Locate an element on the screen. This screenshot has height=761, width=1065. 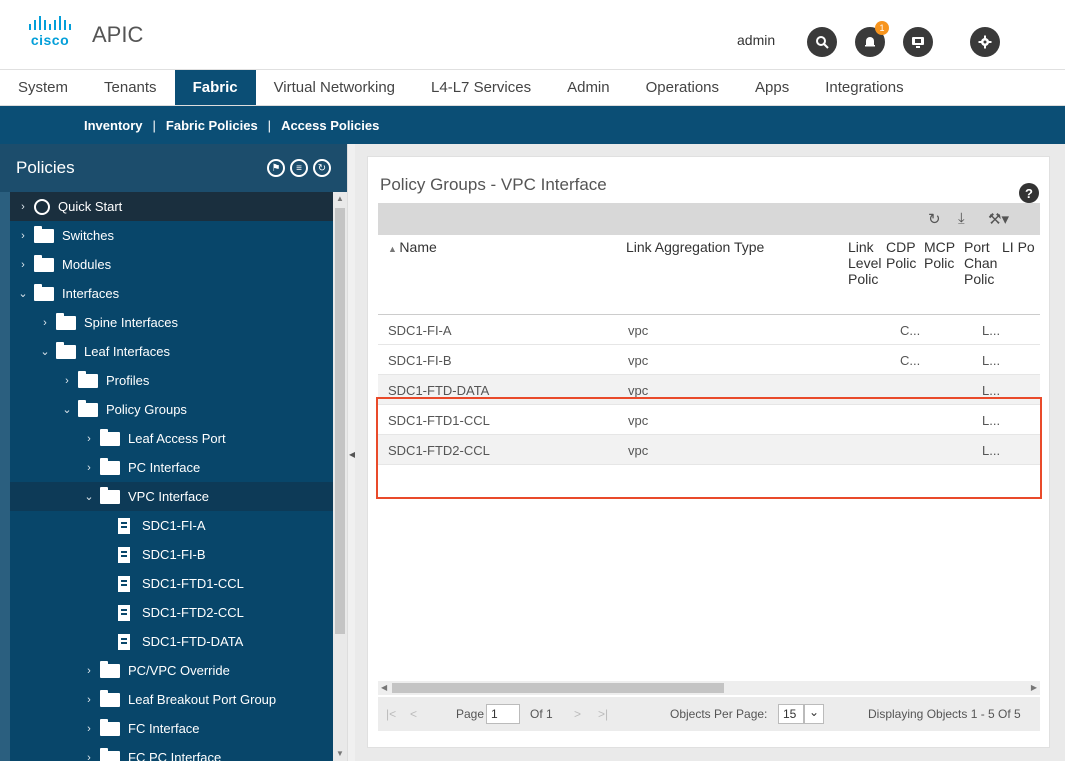
tree-item-fc-interface: › FC Interface is located at coordinates (171, 728).